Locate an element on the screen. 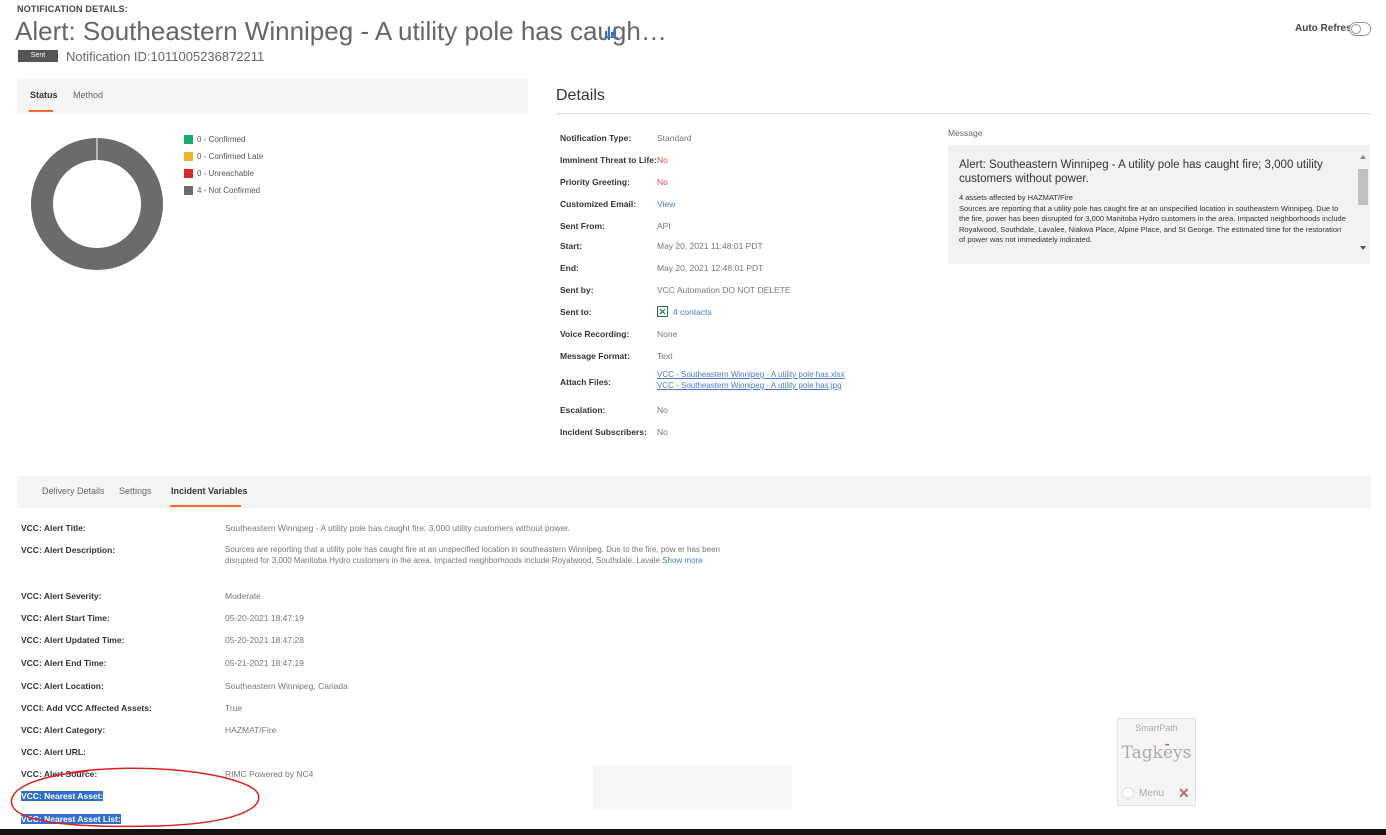  scroll-down-arrow-icon is located at coordinates (1363, 248).